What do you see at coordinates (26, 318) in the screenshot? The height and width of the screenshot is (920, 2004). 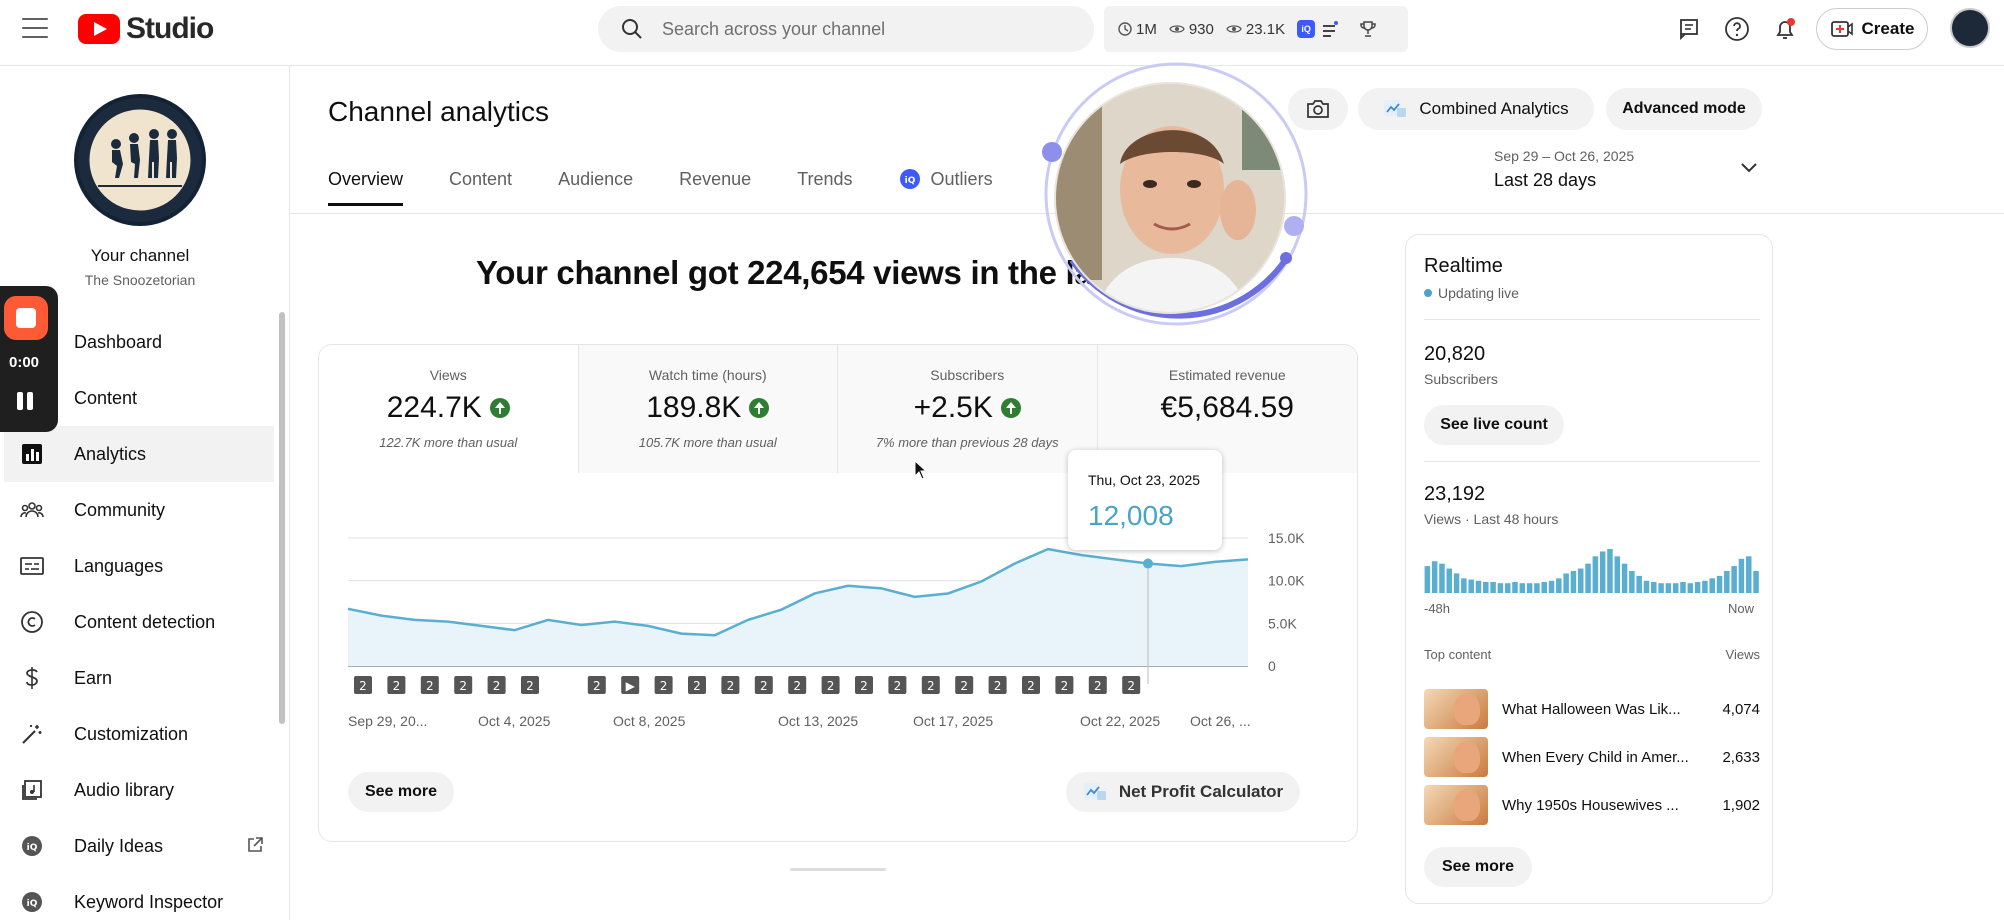 I see `stop-recording-button` at bounding box center [26, 318].